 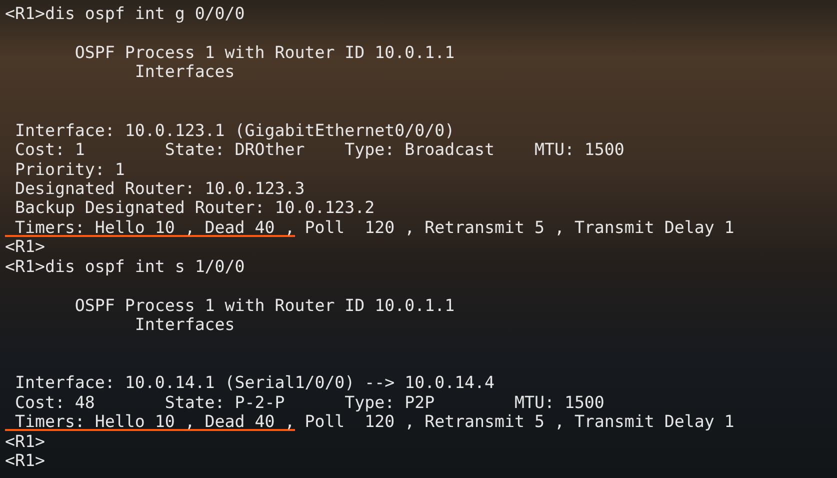 What do you see at coordinates (254, 382) in the screenshot?
I see `terminal-text: Interface: 10.0.14.1 (Serial1/0/0) --> 10.0.14.4` at bounding box center [254, 382].